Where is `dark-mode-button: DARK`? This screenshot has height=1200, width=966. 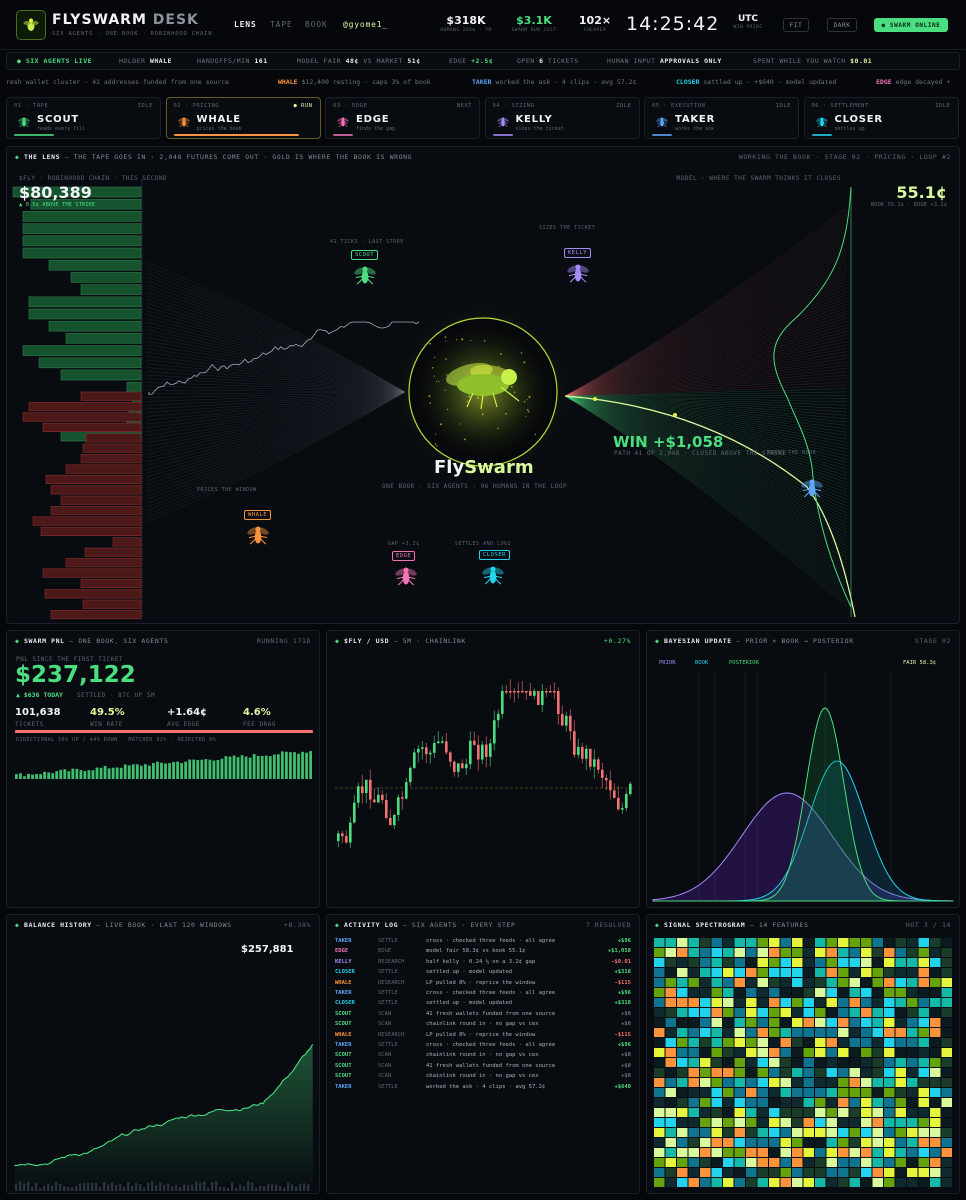 dark-mode-button: DARK is located at coordinates (842, 25).